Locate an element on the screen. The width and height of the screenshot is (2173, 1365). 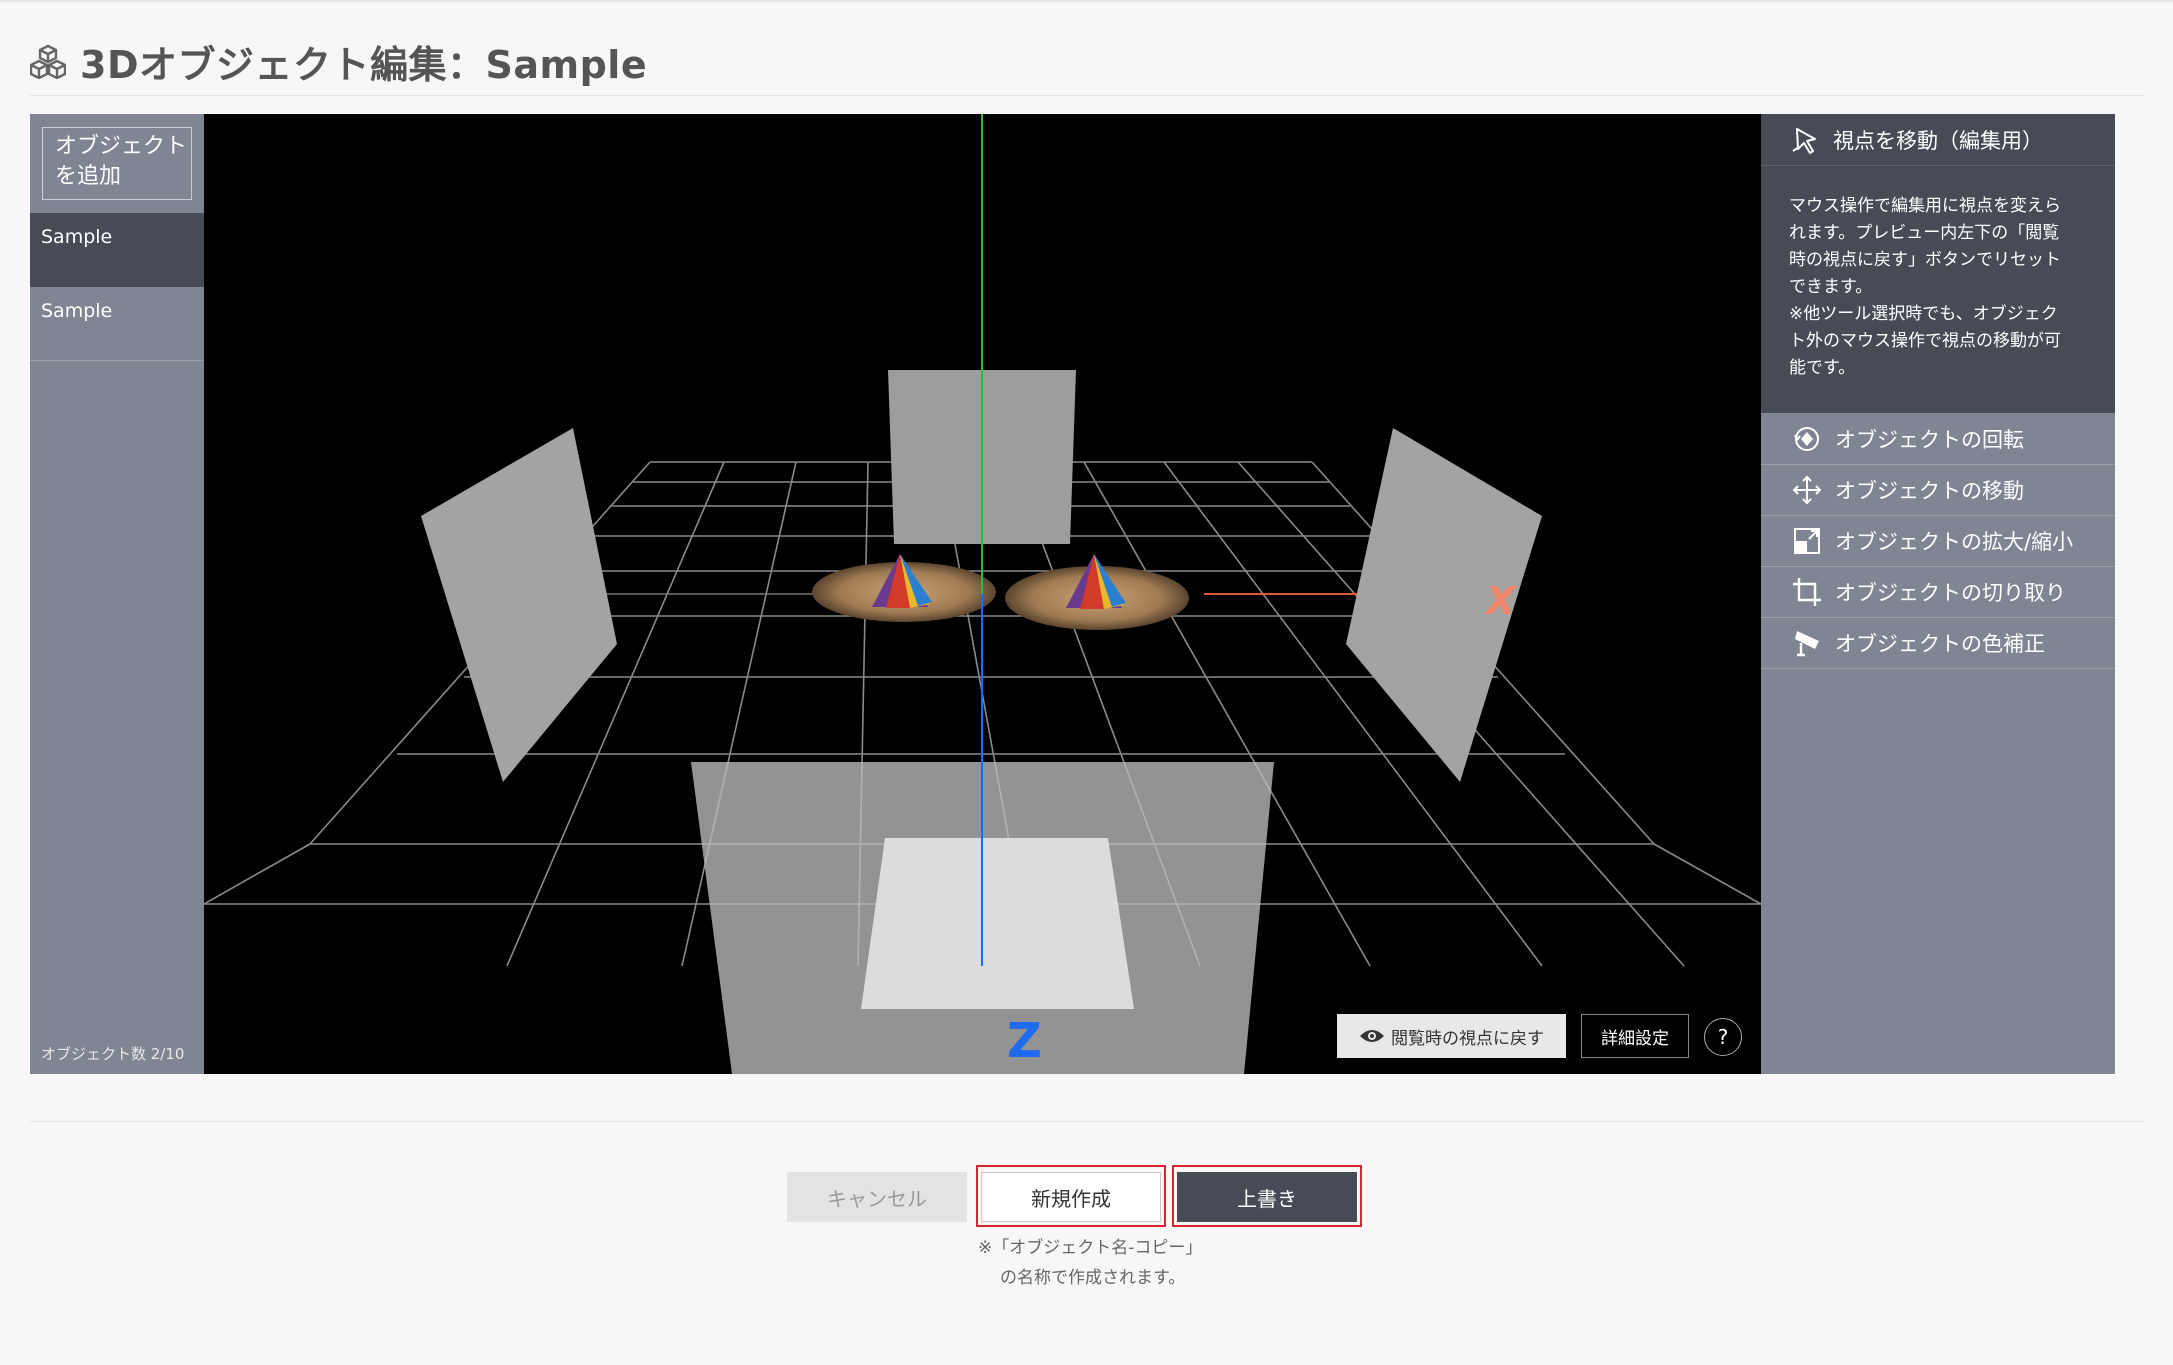
rotate-icon is located at coordinates (1806, 439).